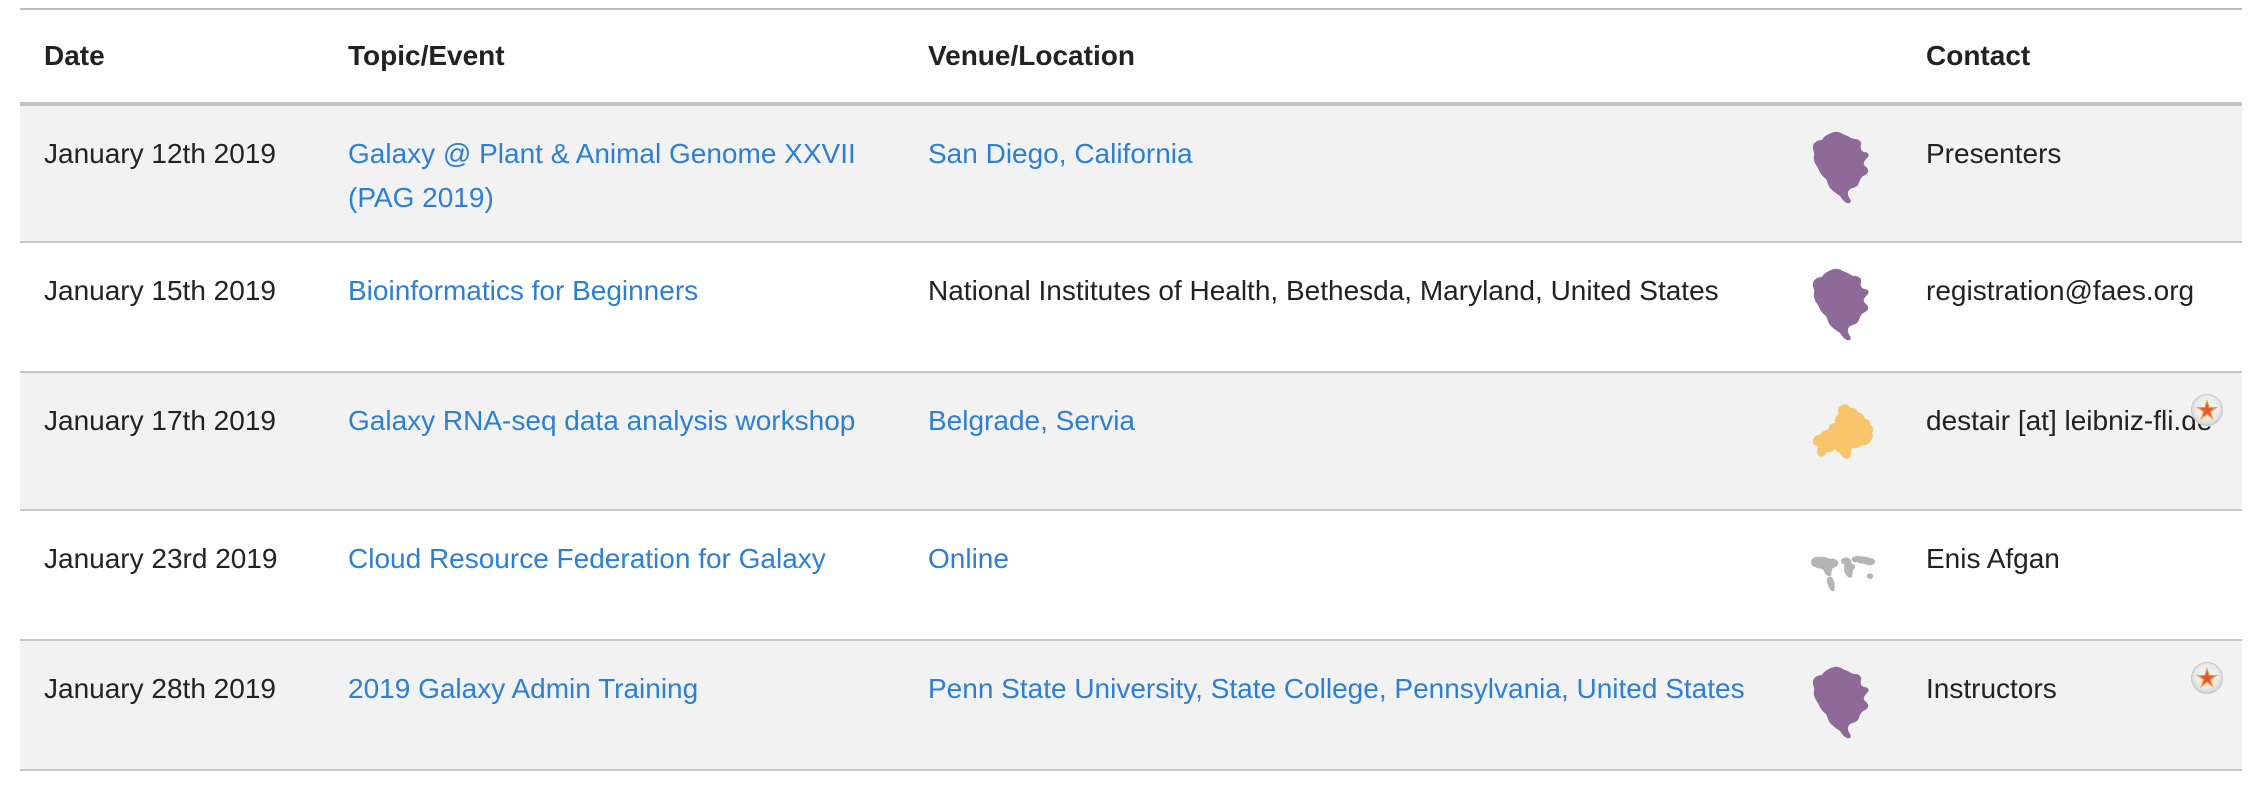  Describe the element at coordinates (2072, 575) in the screenshot. I see `contact-cell: Enis Afgan` at that location.